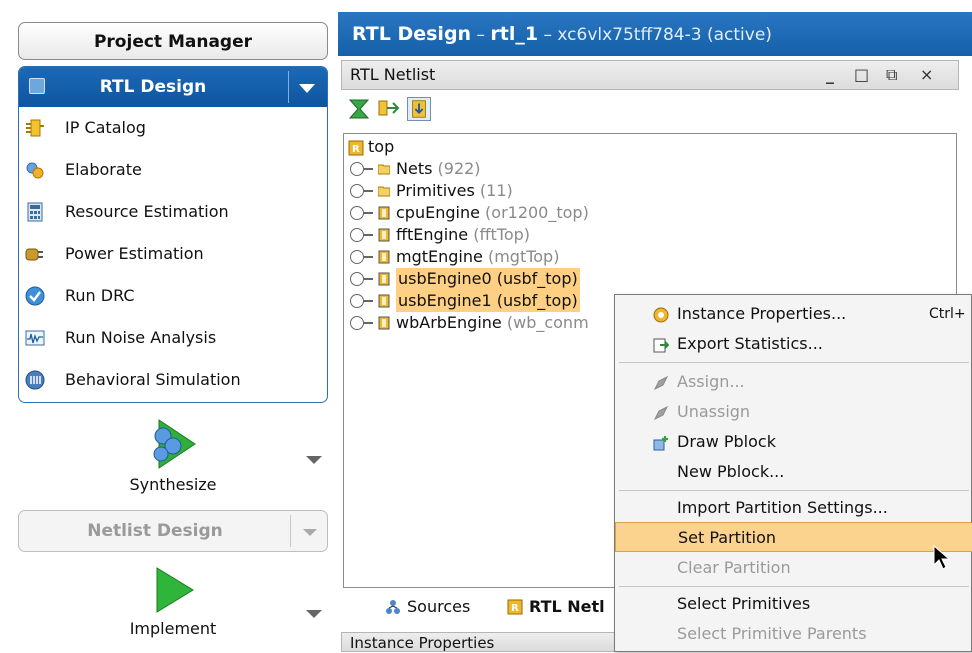 The height and width of the screenshot is (653, 972). What do you see at coordinates (891, 75) in the screenshot?
I see `float-icon: ⧉` at bounding box center [891, 75].